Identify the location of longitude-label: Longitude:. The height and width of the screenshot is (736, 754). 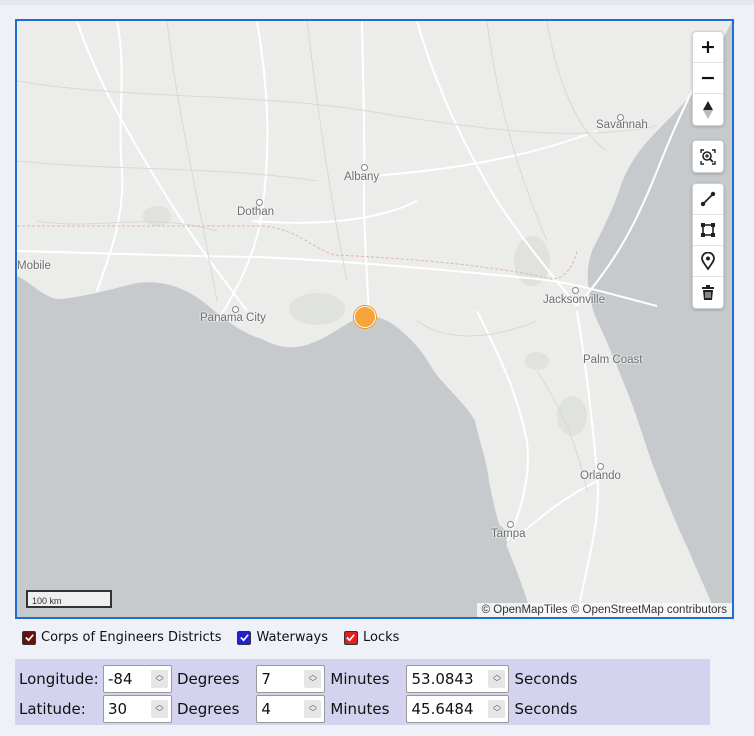
(59, 679).